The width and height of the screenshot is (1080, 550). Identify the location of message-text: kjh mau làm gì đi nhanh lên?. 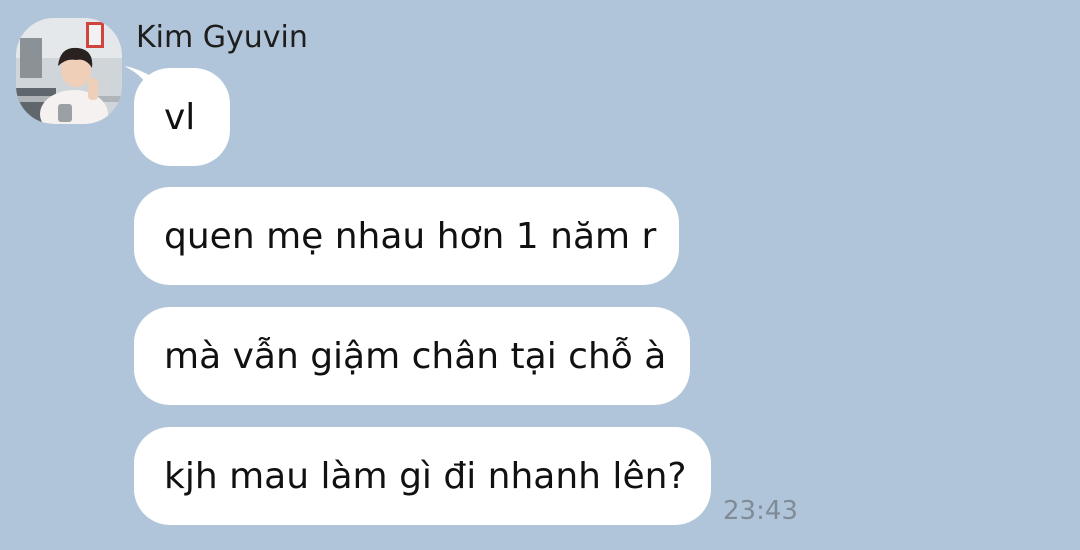
(425, 476).